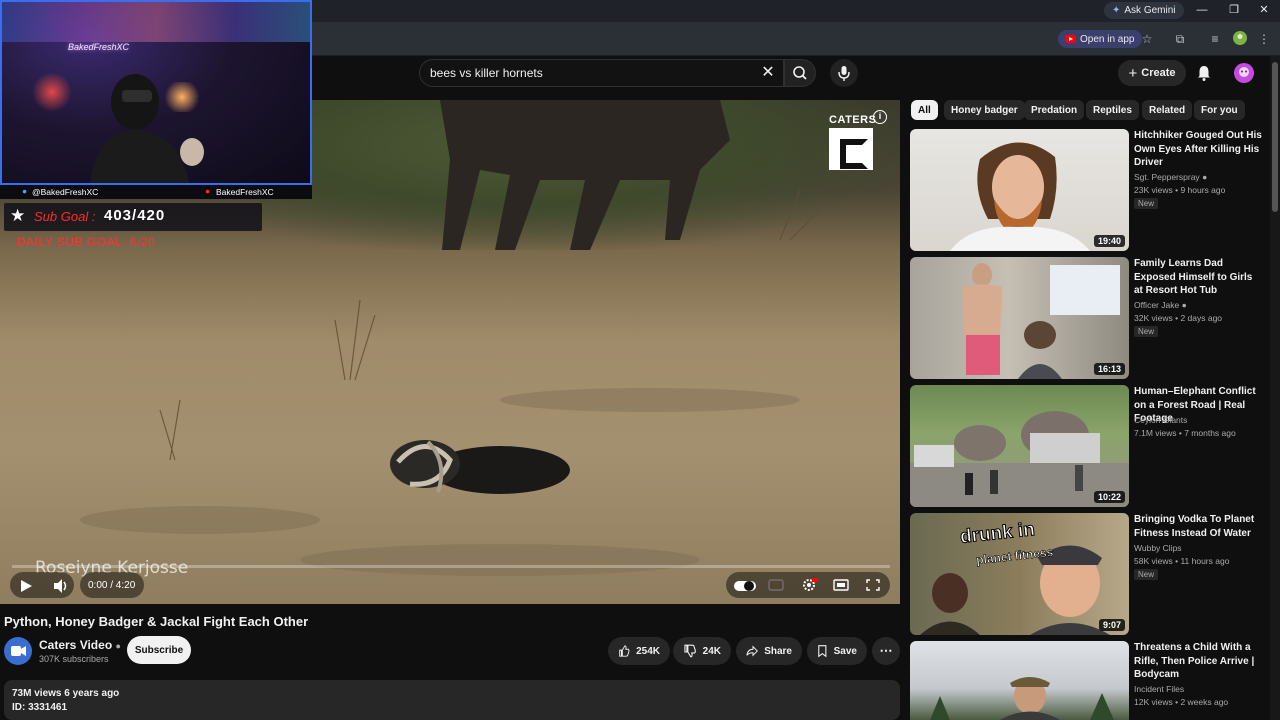  I want to click on autoplay-toggle-icon, so click(745, 586).